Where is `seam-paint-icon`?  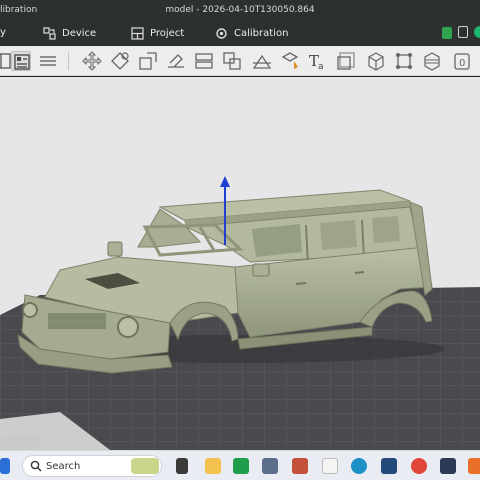 seam-paint-icon is located at coordinates (346, 61).